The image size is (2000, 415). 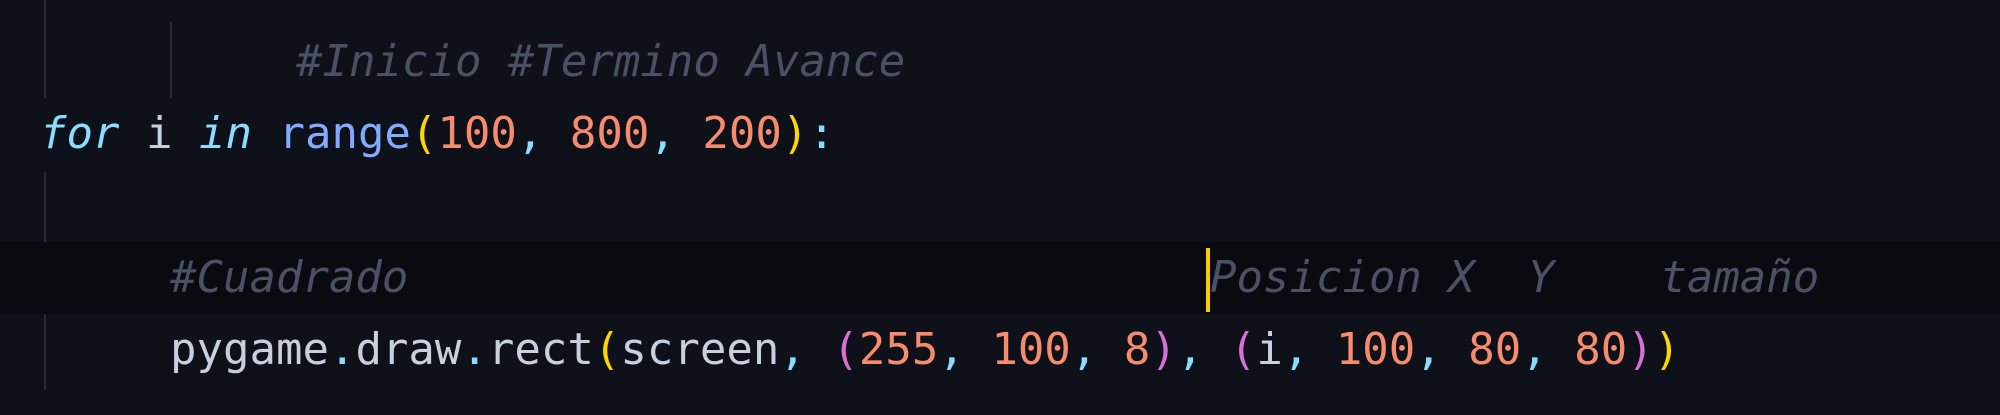 I want to click on number-token: 255, so click(x=898, y=349).